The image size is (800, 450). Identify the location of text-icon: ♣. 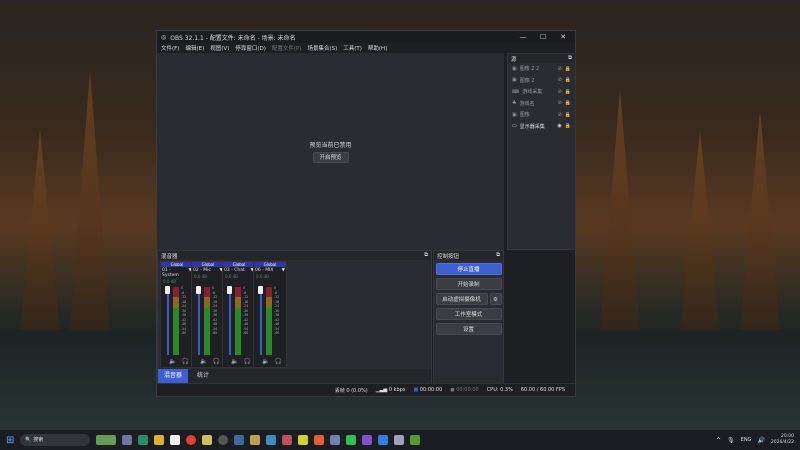
(514, 103).